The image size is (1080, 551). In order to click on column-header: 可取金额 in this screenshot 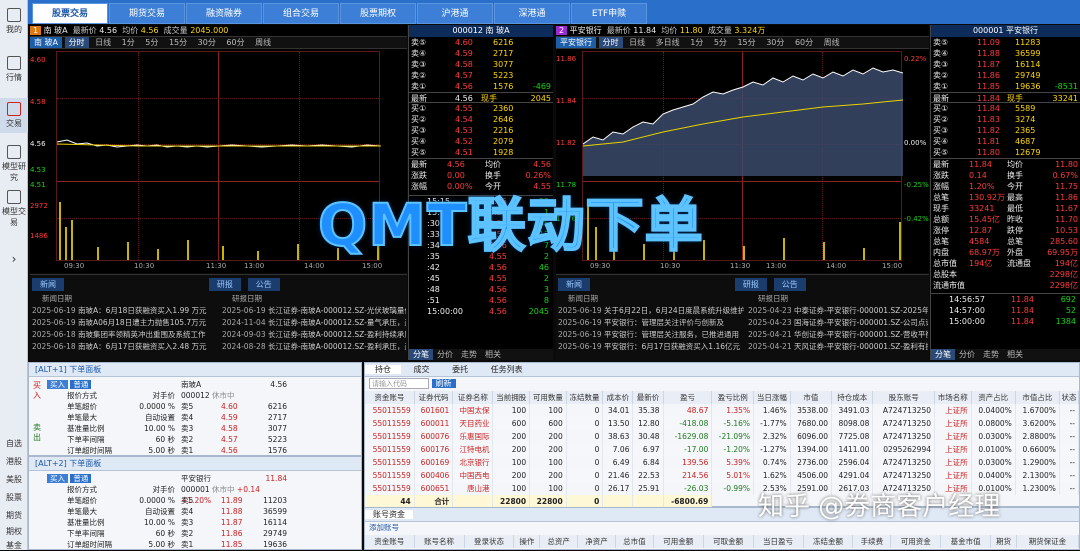, I will do `click(728, 541)`.